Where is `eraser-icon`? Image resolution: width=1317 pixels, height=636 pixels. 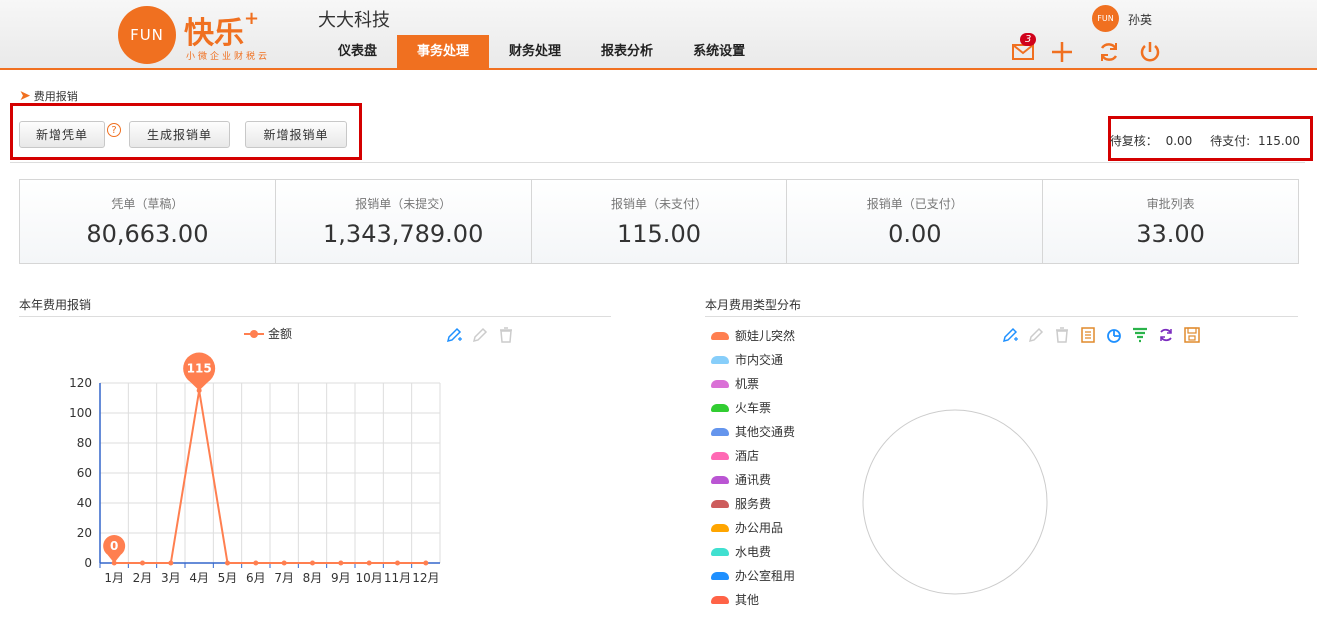
eraser-icon is located at coordinates (1036, 335).